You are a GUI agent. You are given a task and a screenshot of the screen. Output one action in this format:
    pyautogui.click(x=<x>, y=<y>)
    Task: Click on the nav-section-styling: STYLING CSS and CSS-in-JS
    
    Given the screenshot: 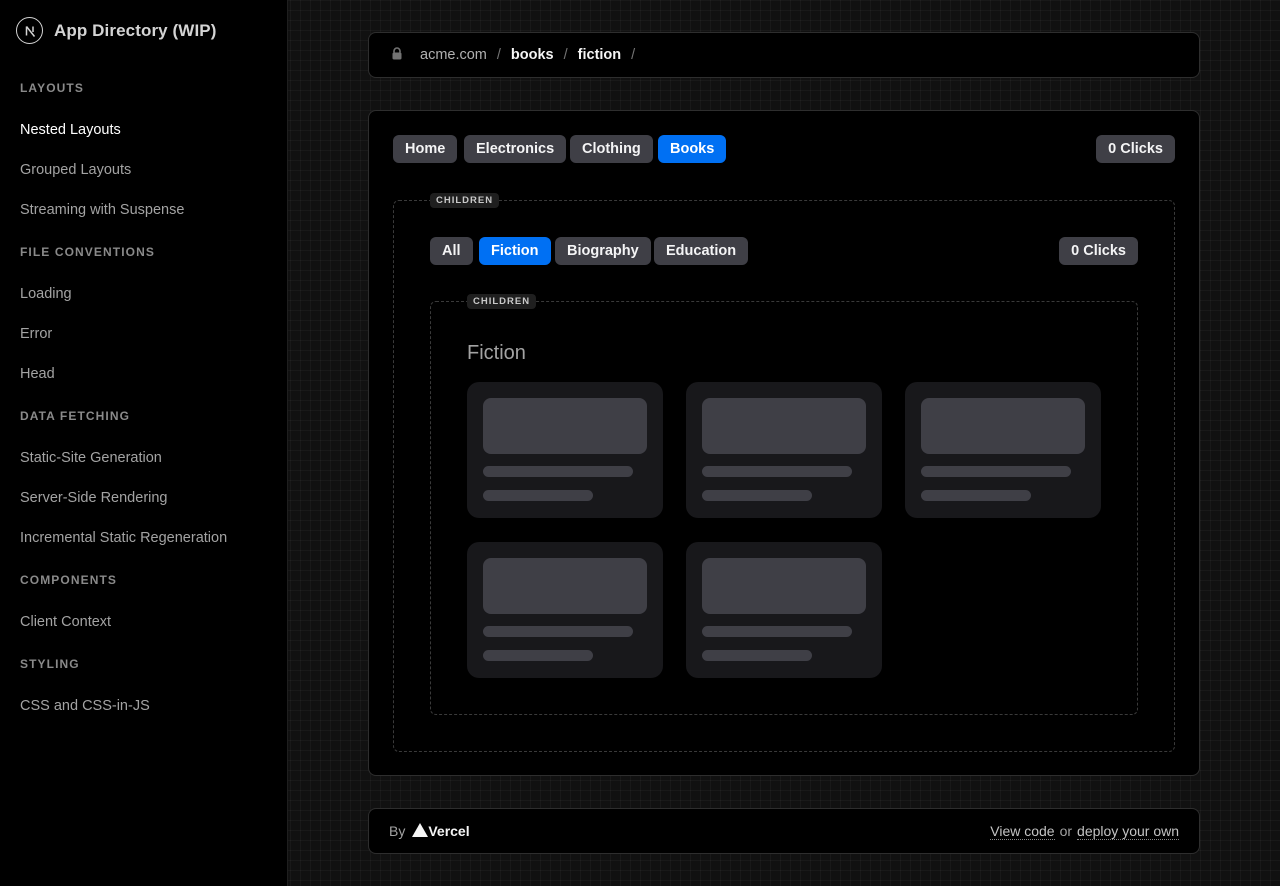 What is the action you would take?
    pyautogui.click(x=85, y=691)
    